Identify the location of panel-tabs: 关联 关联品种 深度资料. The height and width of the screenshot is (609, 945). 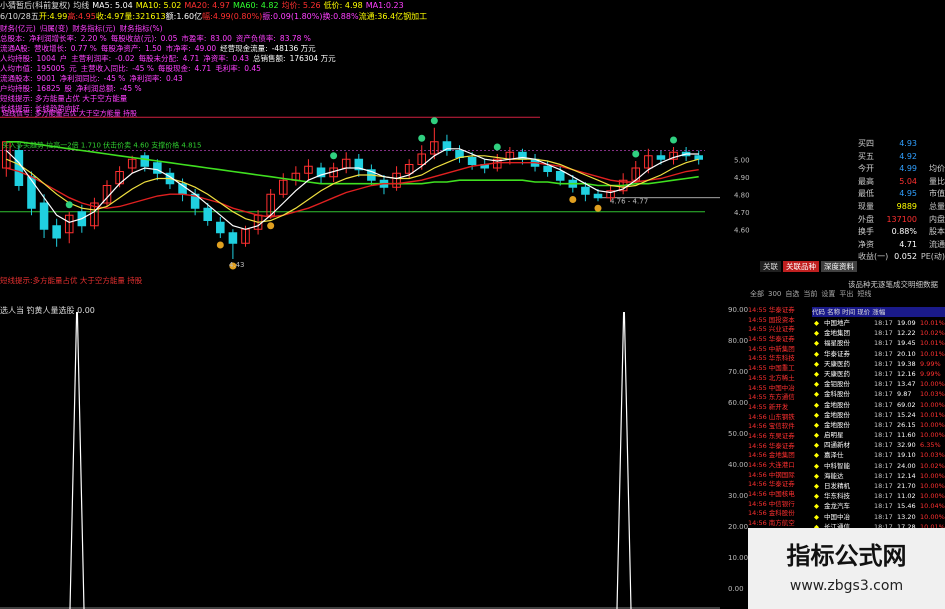
(852, 267).